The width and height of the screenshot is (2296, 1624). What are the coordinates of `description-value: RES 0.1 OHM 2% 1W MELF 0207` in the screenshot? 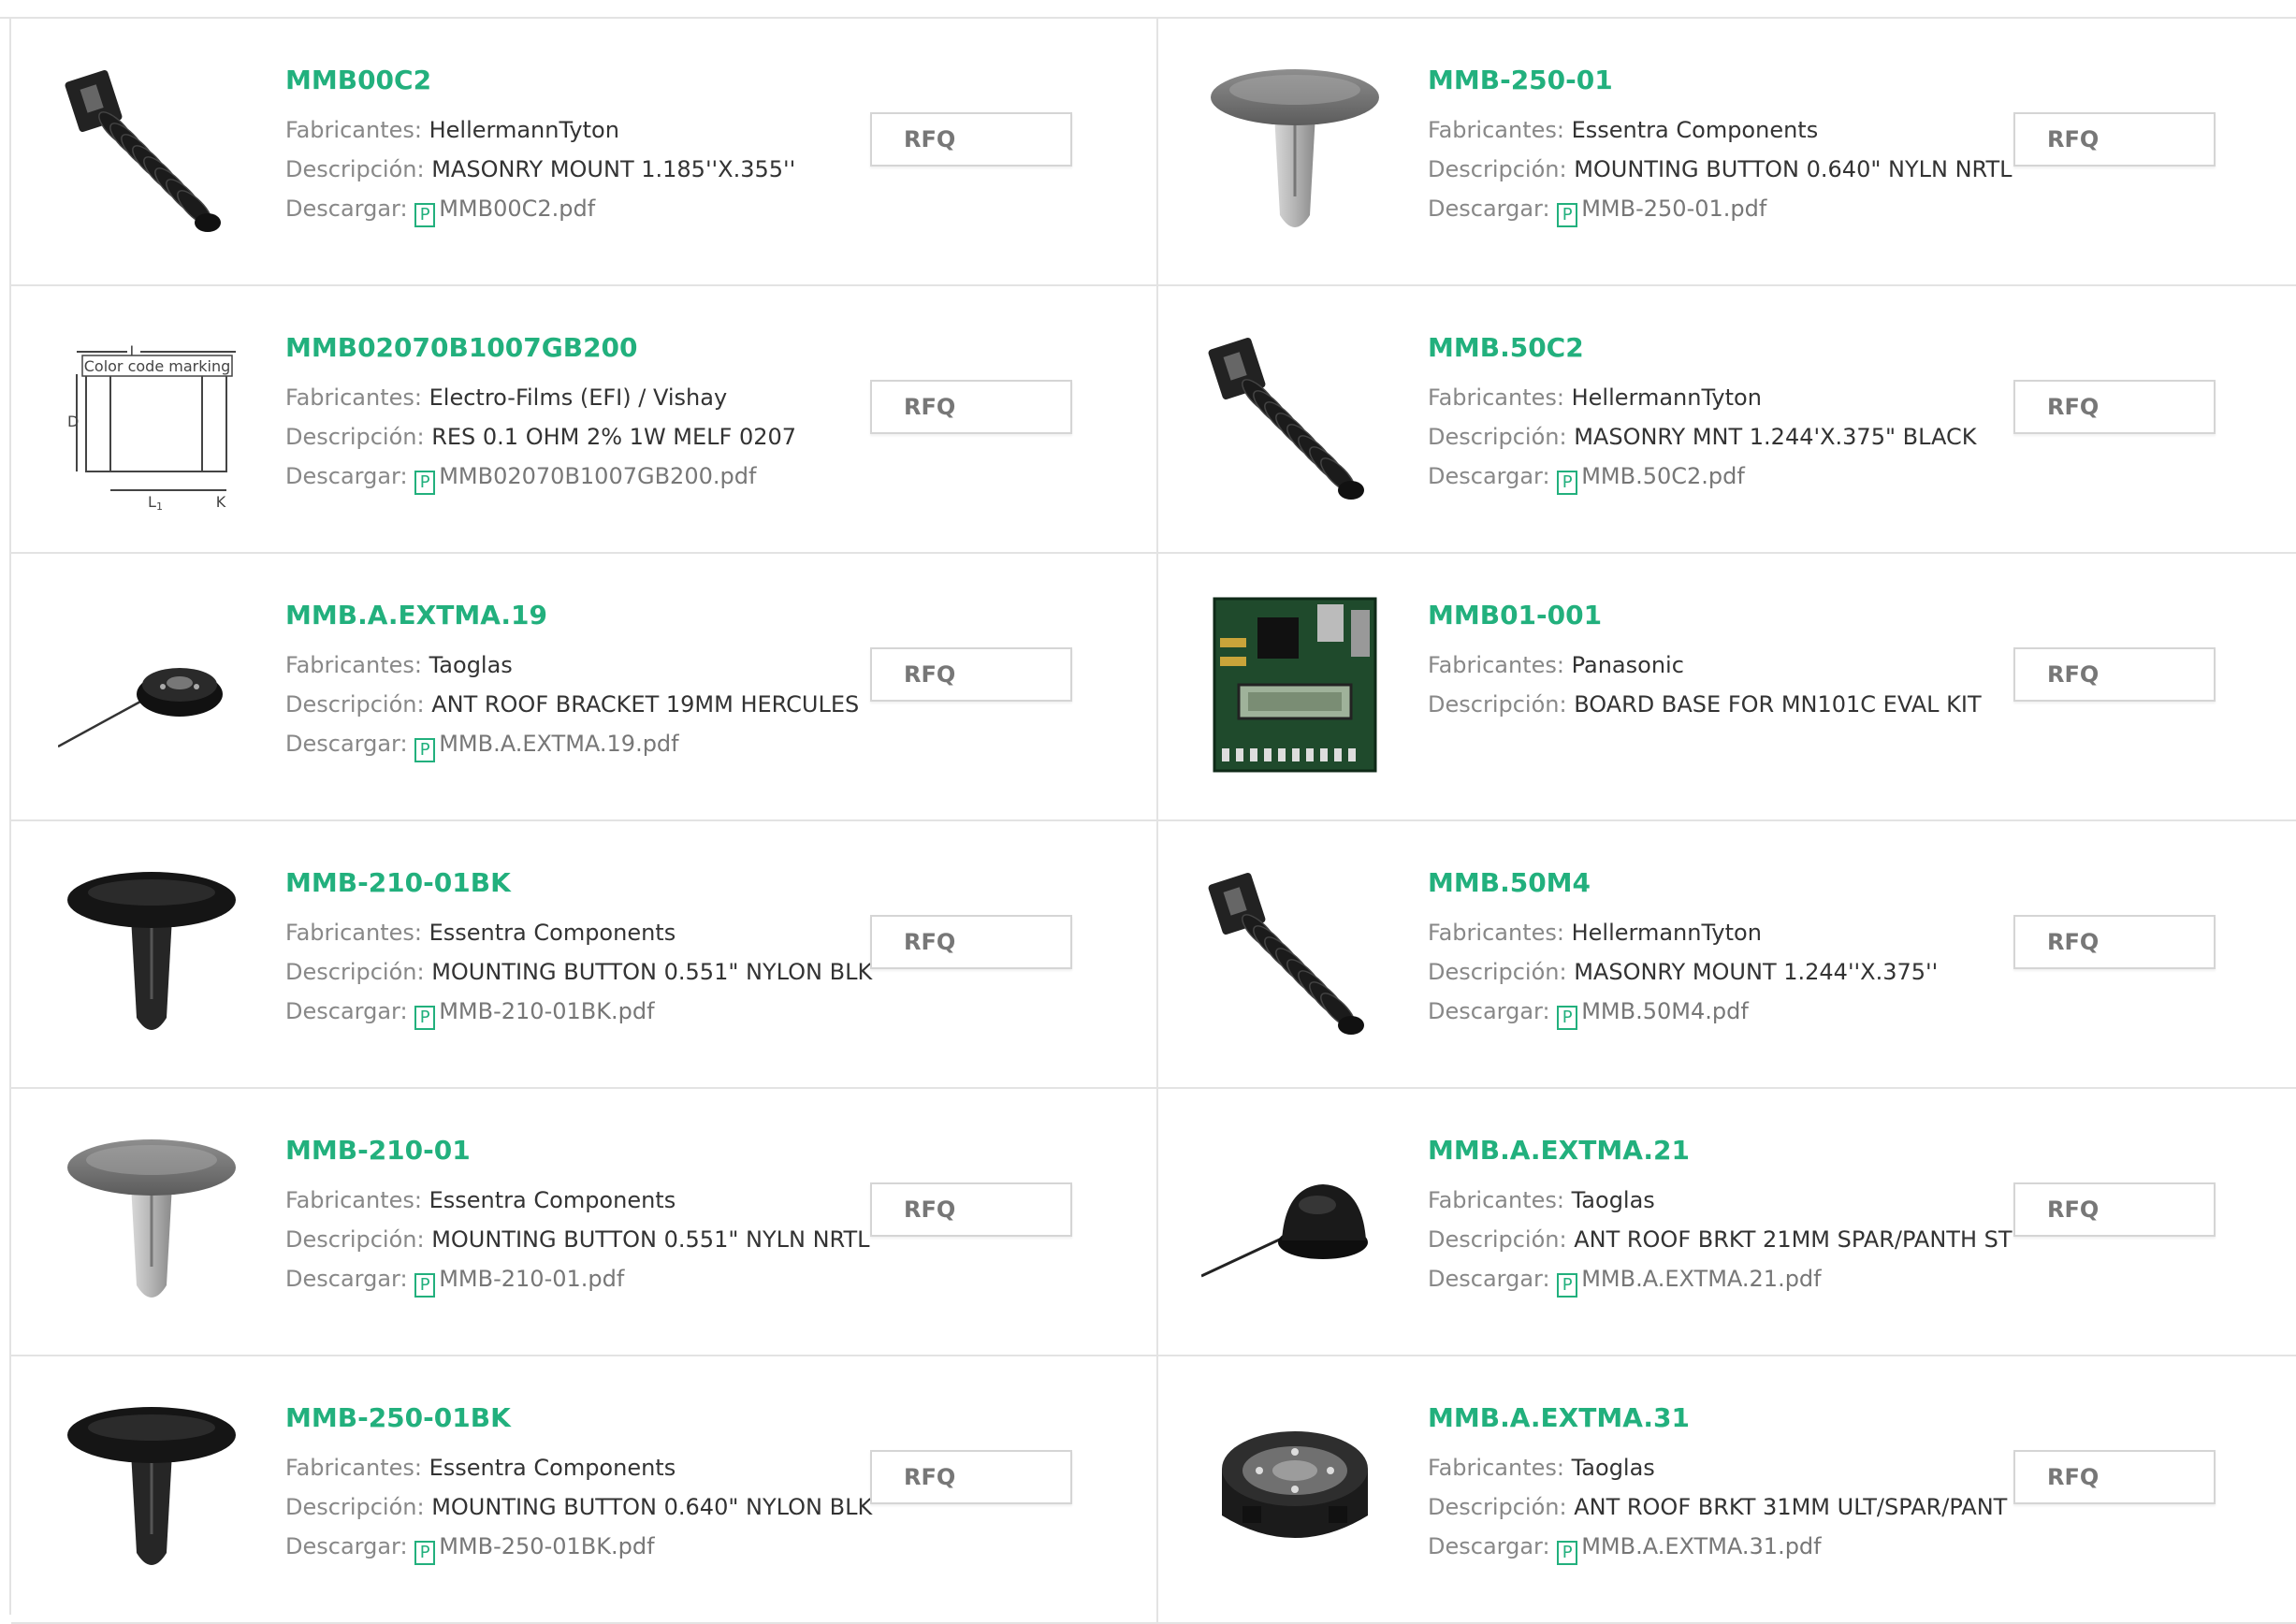 It's located at (614, 437).